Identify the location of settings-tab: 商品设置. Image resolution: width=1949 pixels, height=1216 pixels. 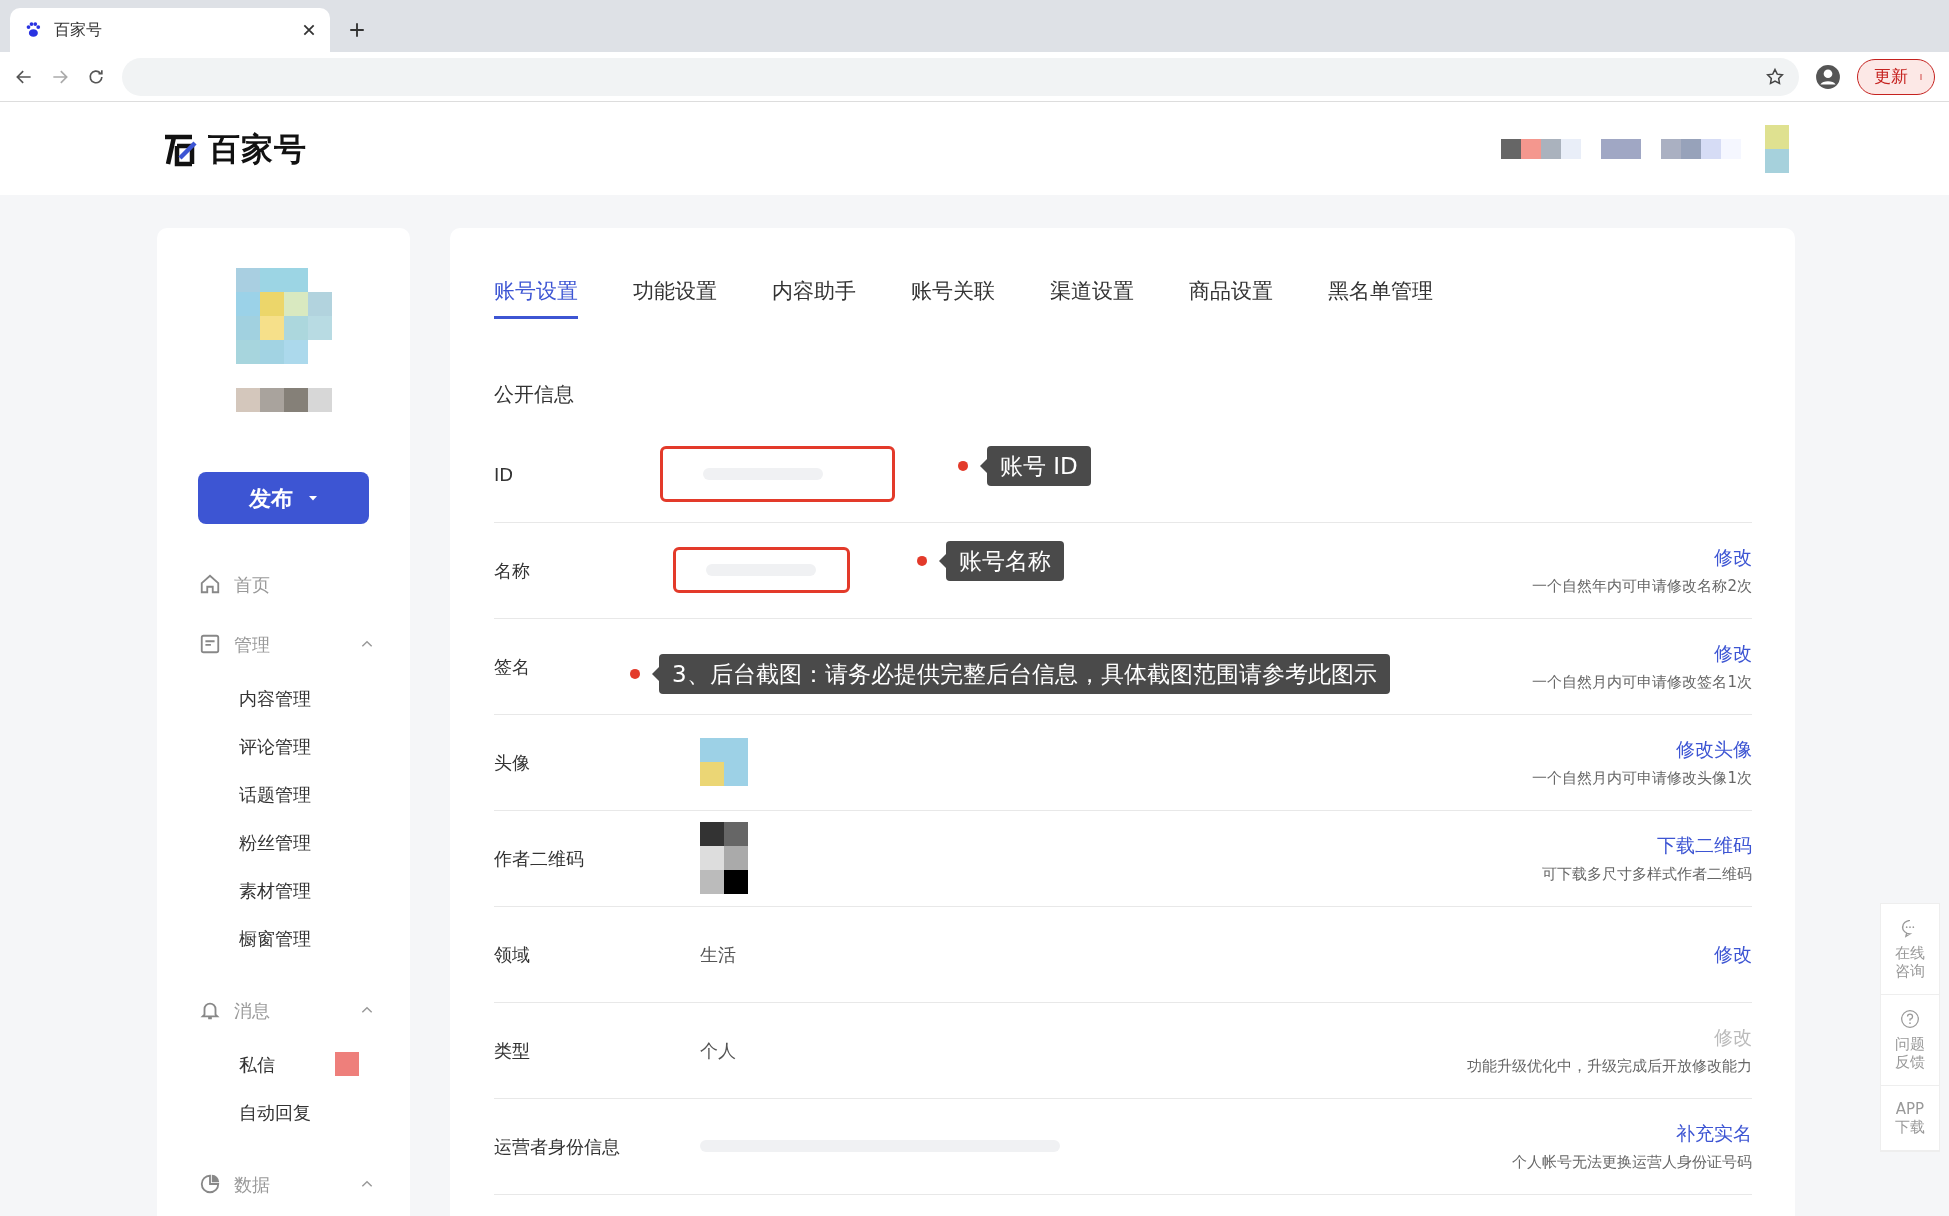
(1231, 297).